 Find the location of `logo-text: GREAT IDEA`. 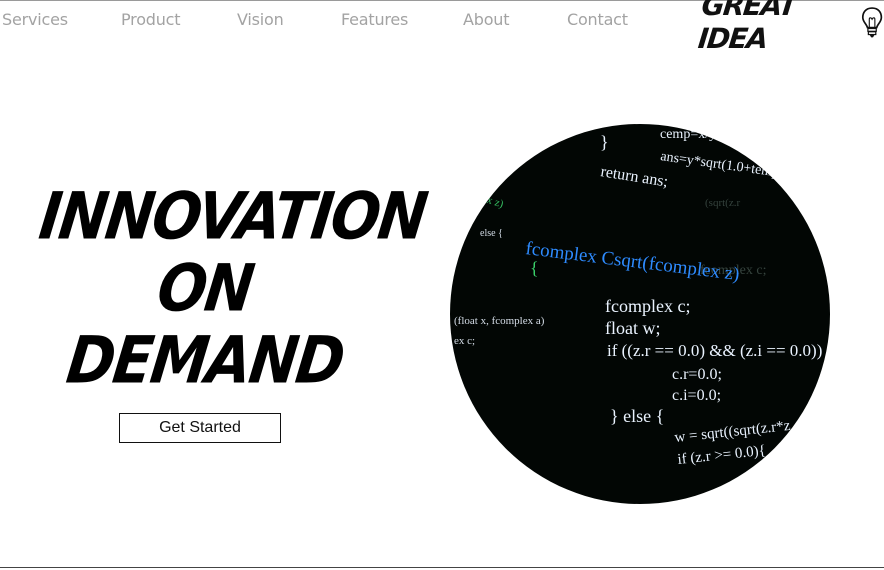

logo-text: GREAT IDEA is located at coordinates (747, 27).